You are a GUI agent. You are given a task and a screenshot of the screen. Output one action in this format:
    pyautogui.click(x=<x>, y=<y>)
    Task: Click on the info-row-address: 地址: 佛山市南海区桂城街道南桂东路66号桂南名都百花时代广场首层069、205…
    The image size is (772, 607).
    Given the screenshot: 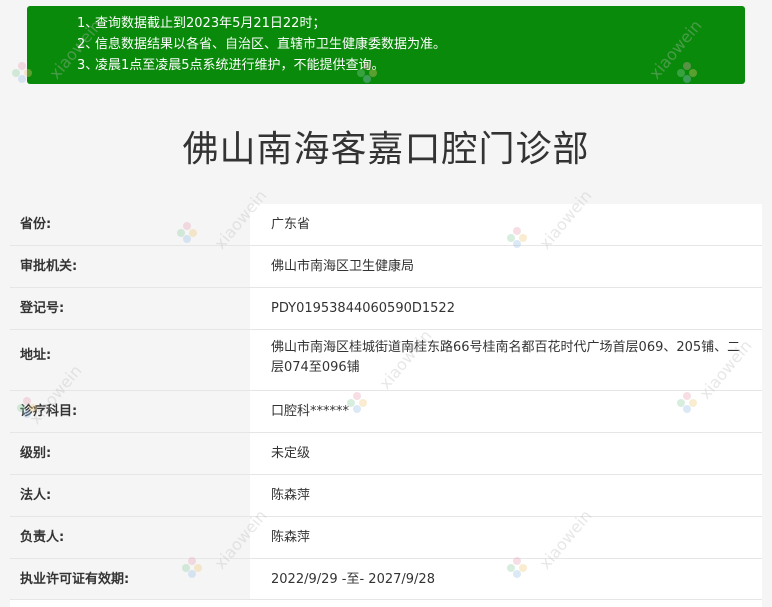 What is the action you would take?
    pyautogui.click(x=386, y=360)
    